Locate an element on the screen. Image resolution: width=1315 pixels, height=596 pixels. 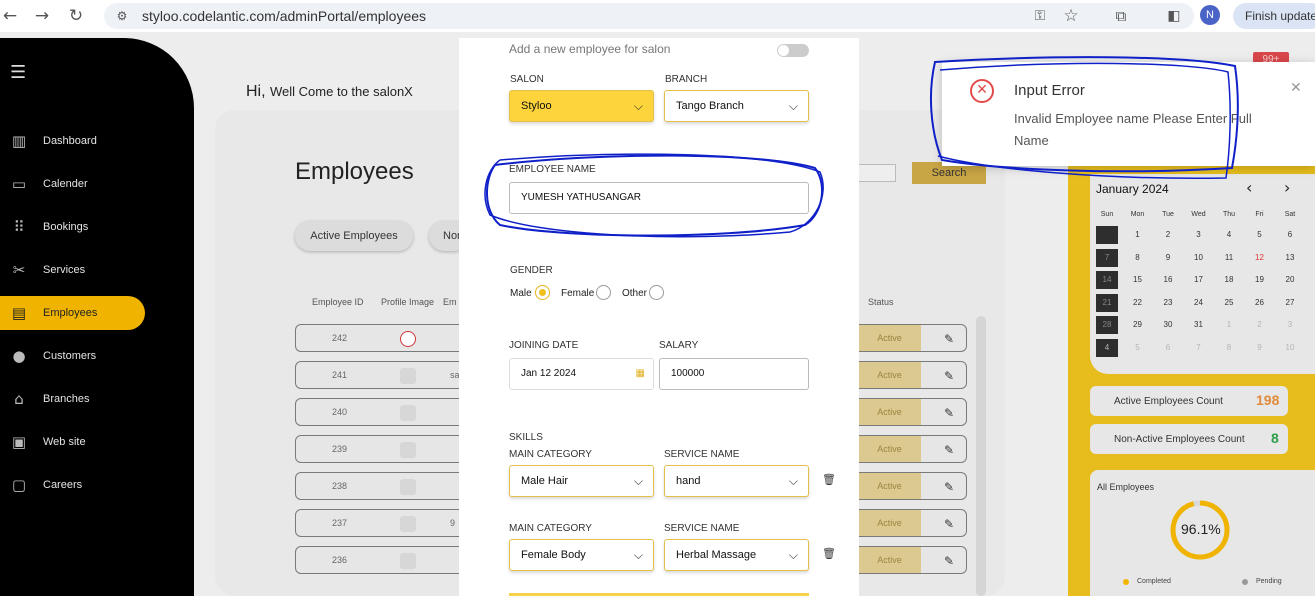
sidebar-item-branches: ⌂ Branches is located at coordinates (72, 399).